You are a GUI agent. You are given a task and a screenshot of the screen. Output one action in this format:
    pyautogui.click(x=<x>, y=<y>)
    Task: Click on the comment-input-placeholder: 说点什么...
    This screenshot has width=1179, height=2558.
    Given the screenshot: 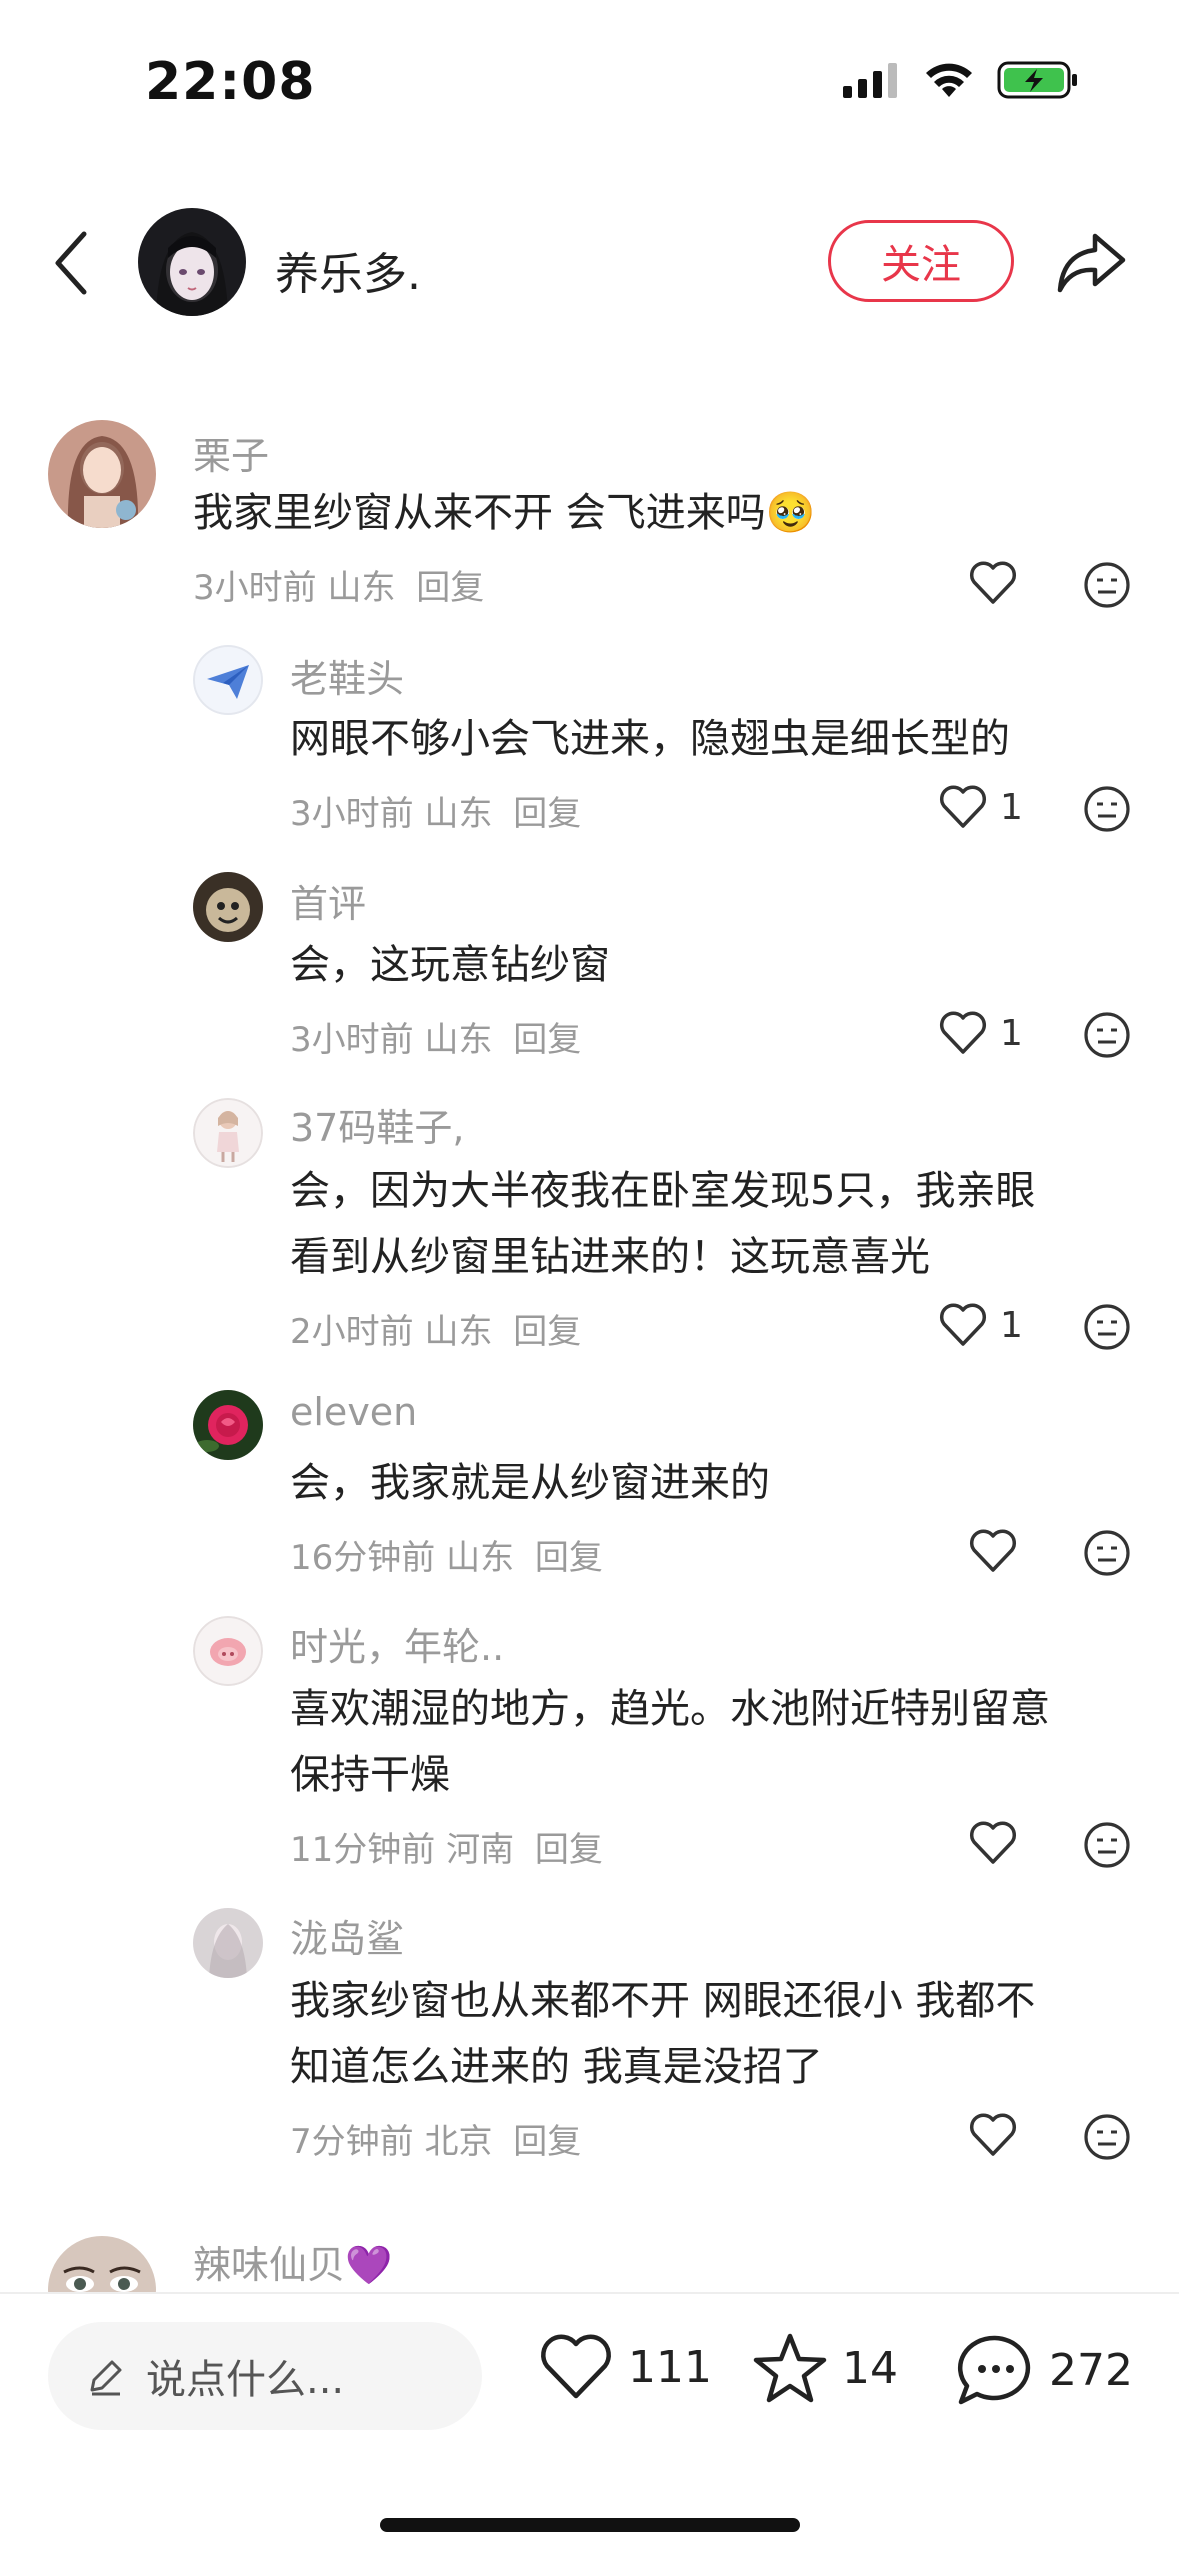 What is the action you would take?
    pyautogui.click(x=245, y=2380)
    